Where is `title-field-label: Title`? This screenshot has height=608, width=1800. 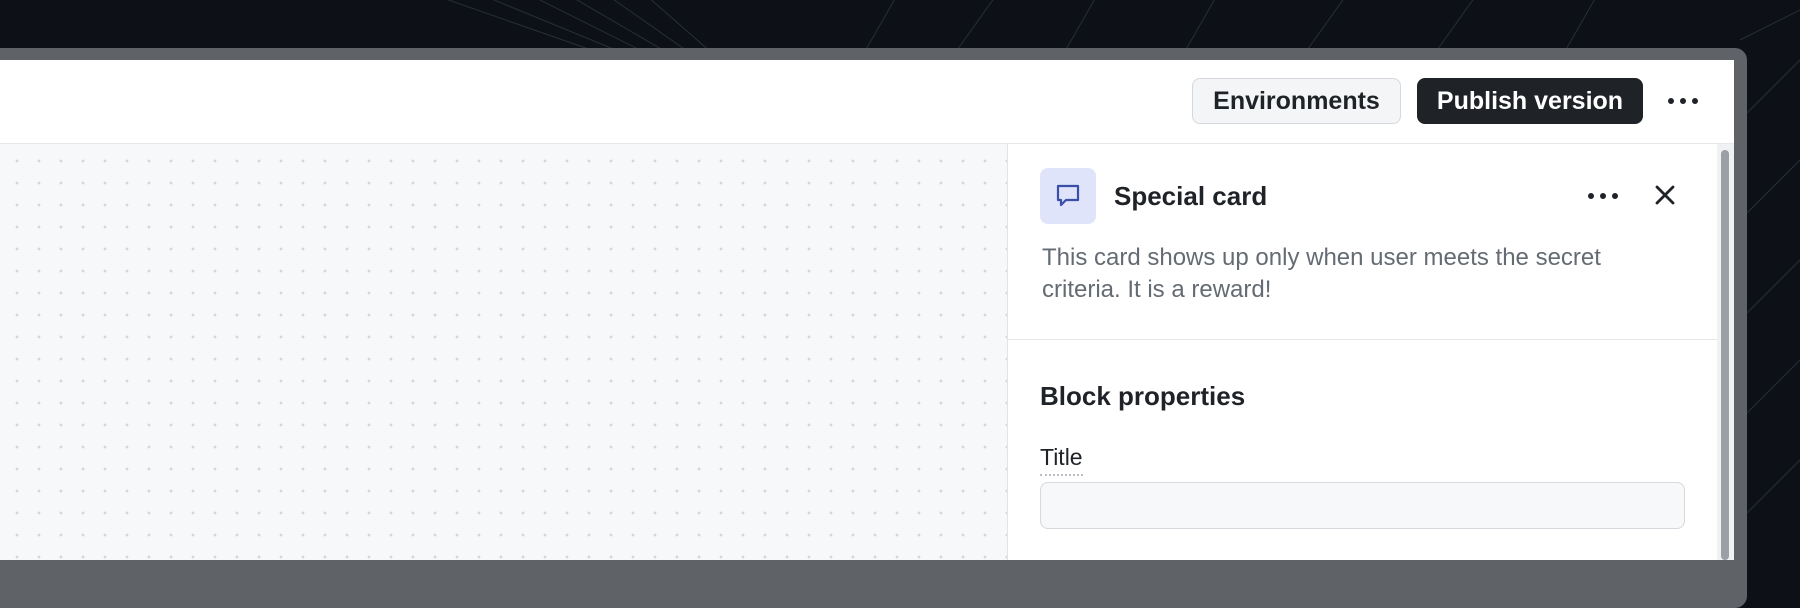 title-field-label: Title is located at coordinates (1061, 459).